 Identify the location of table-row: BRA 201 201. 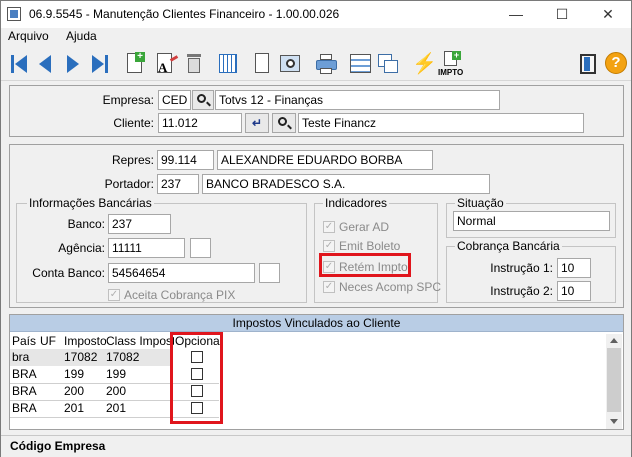
(91, 408).